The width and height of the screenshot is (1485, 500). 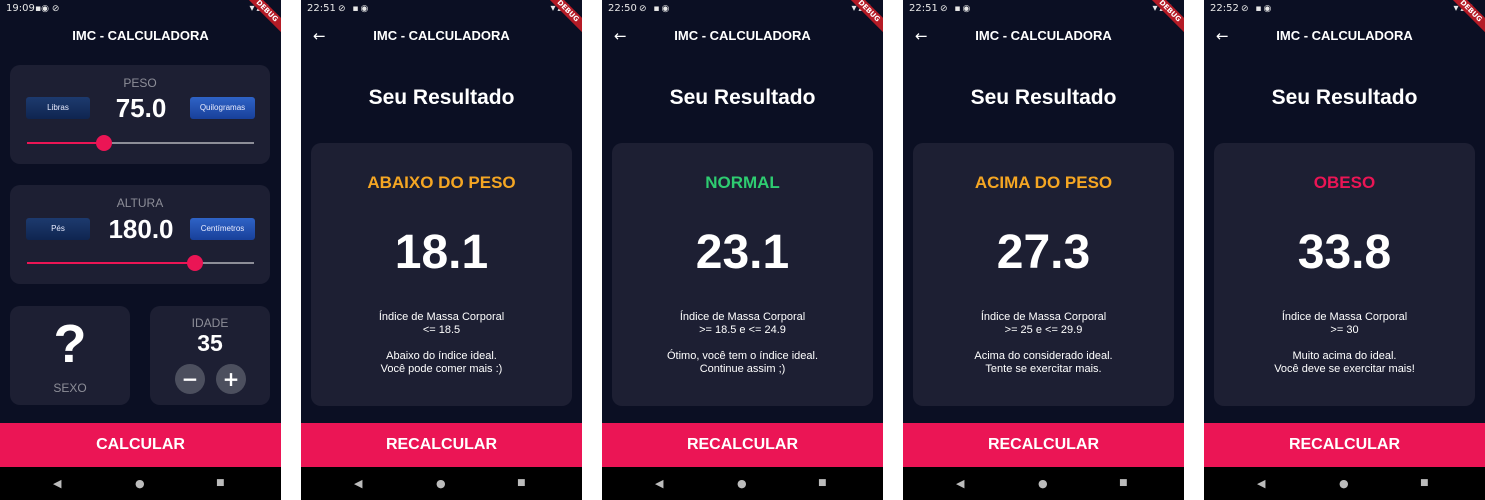 What do you see at coordinates (222, 108) in the screenshot?
I see `peso-quilogramas-button: Quilogramas` at bounding box center [222, 108].